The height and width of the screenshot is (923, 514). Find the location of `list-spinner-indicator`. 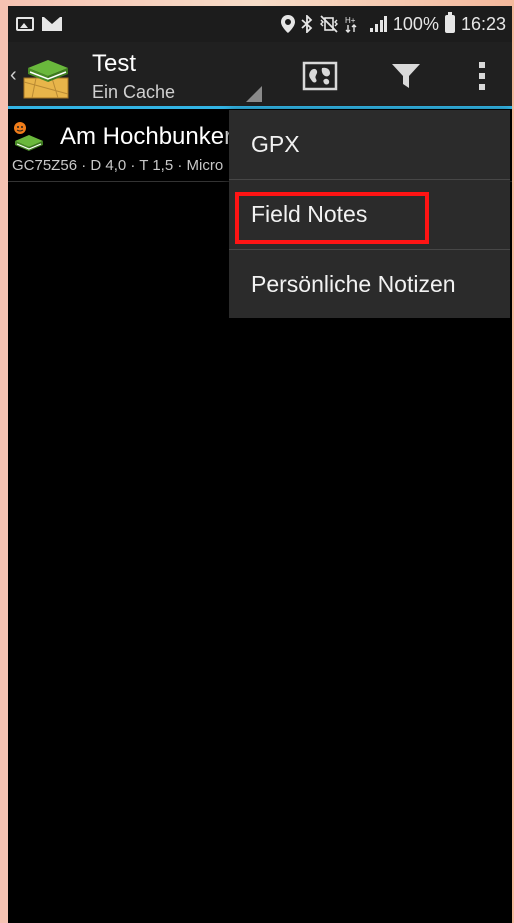

list-spinner-indicator is located at coordinates (254, 94).